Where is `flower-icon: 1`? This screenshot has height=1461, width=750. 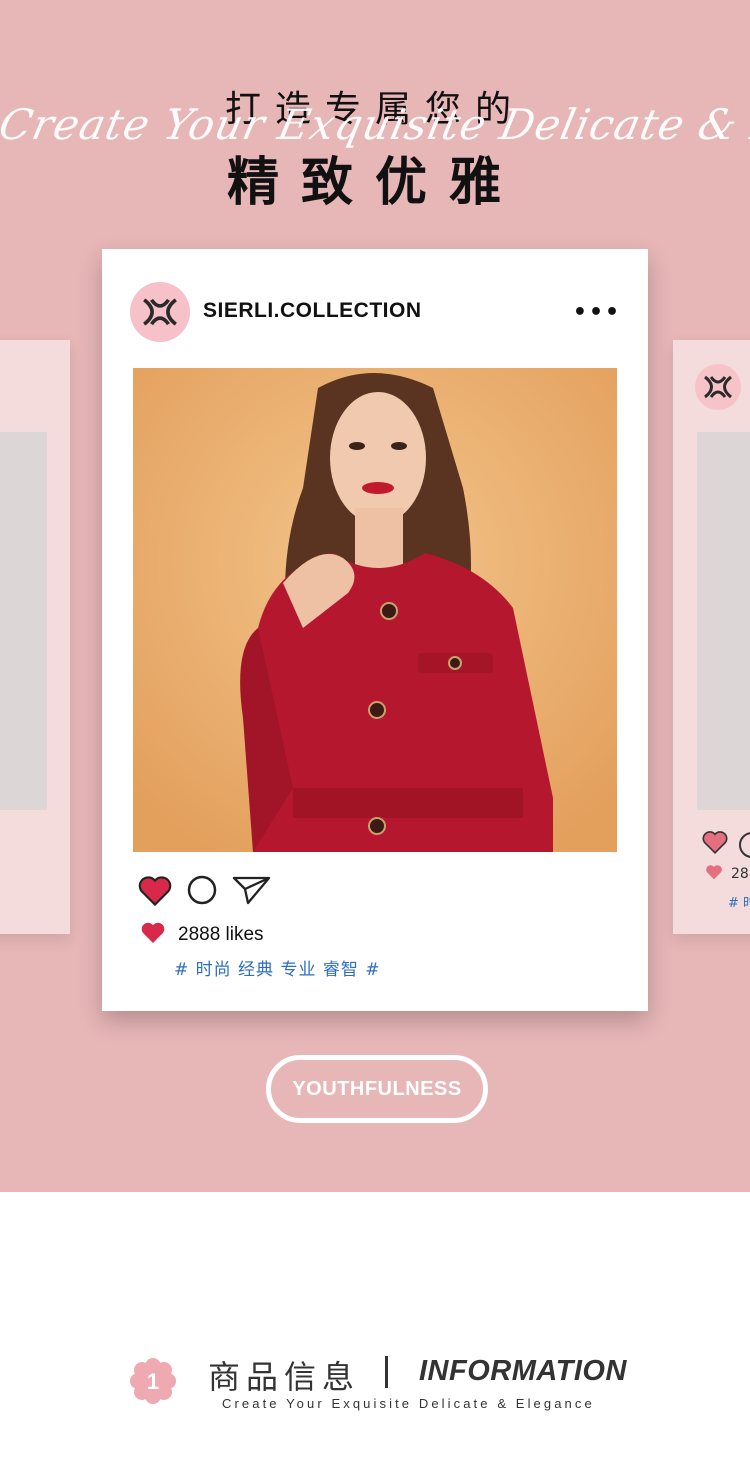 flower-icon: 1 is located at coordinates (153, 1383).